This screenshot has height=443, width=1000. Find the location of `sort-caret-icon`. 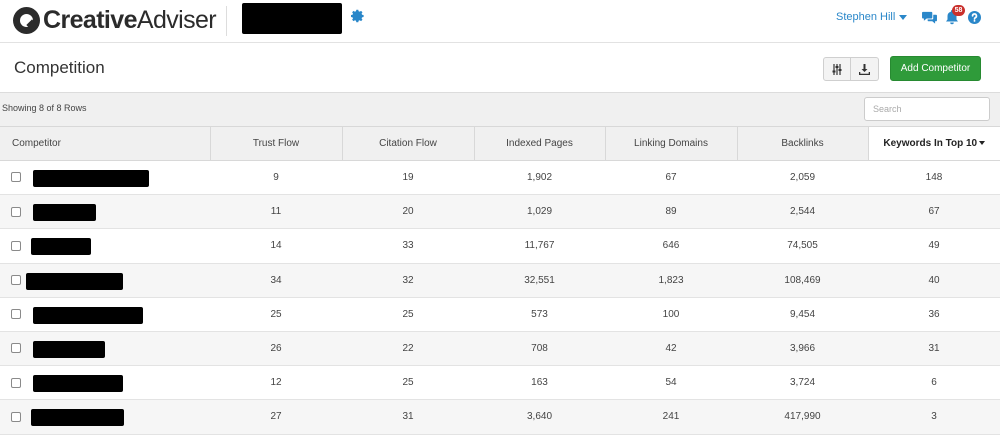

sort-caret-icon is located at coordinates (982, 143).